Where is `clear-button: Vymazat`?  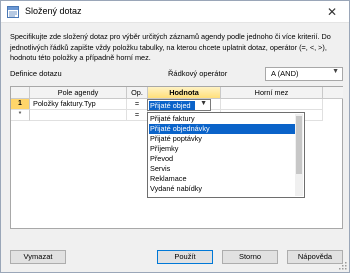 clear-button: Vymazat is located at coordinates (38, 257).